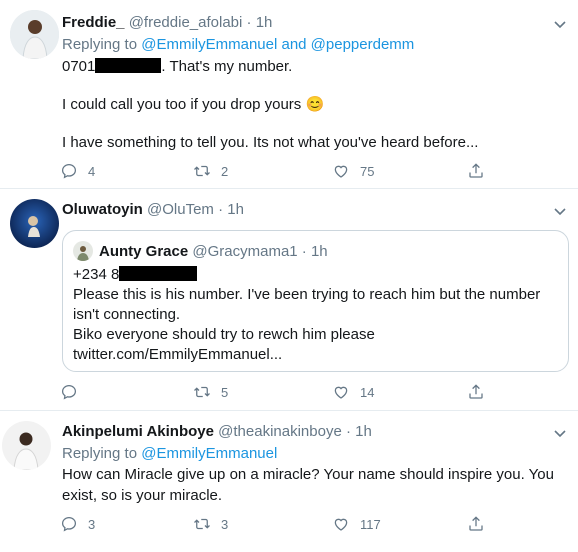 This screenshot has height=552, width=578. What do you see at coordinates (277, 44) in the screenshot?
I see `replying-to-handles: @EmmilyEmmanuel and @pepperdemm` at bounding box center [277, 44].